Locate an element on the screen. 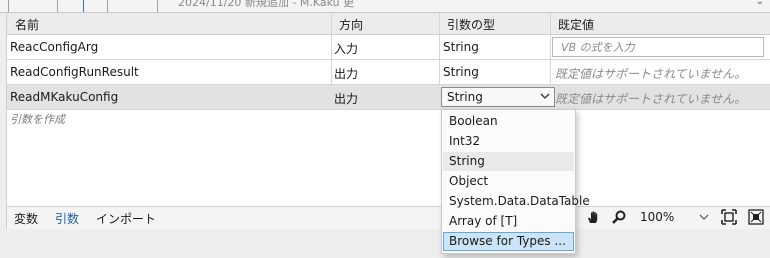 The width and height of the screenshot is (770, 258). column-header-type: 引数の型 is located at coordinates (471, 24).